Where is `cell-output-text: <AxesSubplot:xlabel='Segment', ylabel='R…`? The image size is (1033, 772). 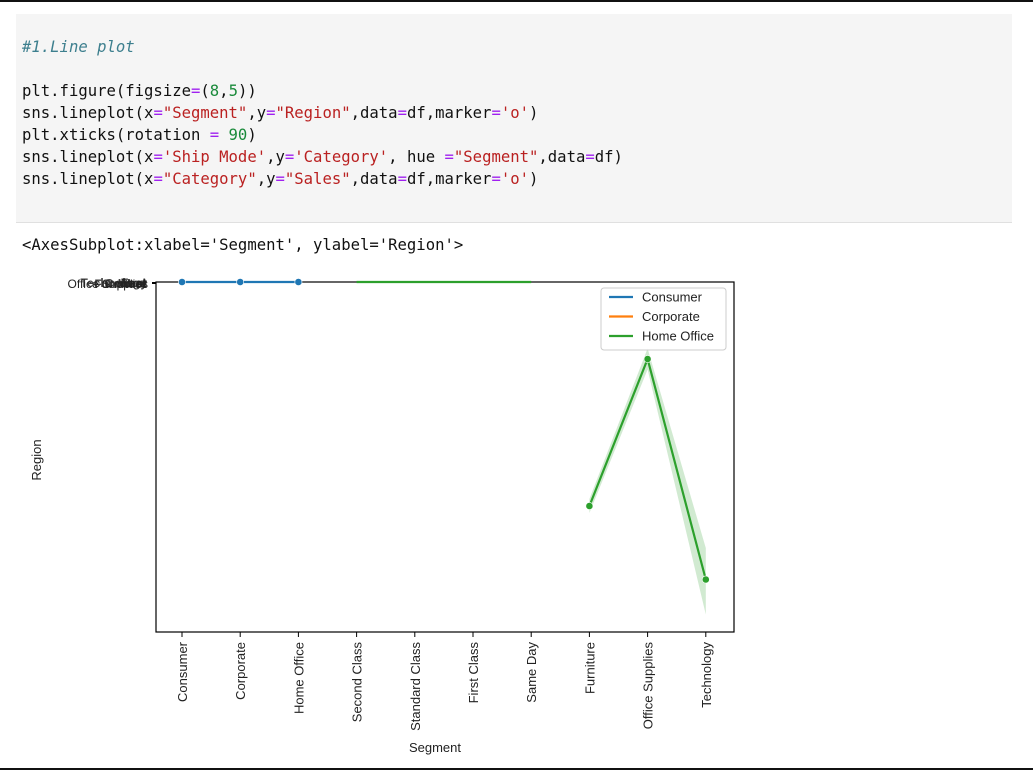
cell-output-text: <AxesSubplot:xlabel='Segment', ylabel='R… is located at coordinates (243, 245).